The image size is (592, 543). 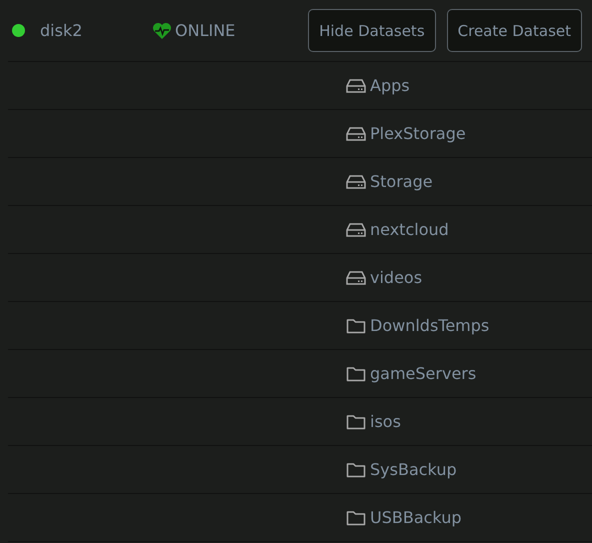 I want to click on dataset-name: Storage, so click(x=401, y=181).